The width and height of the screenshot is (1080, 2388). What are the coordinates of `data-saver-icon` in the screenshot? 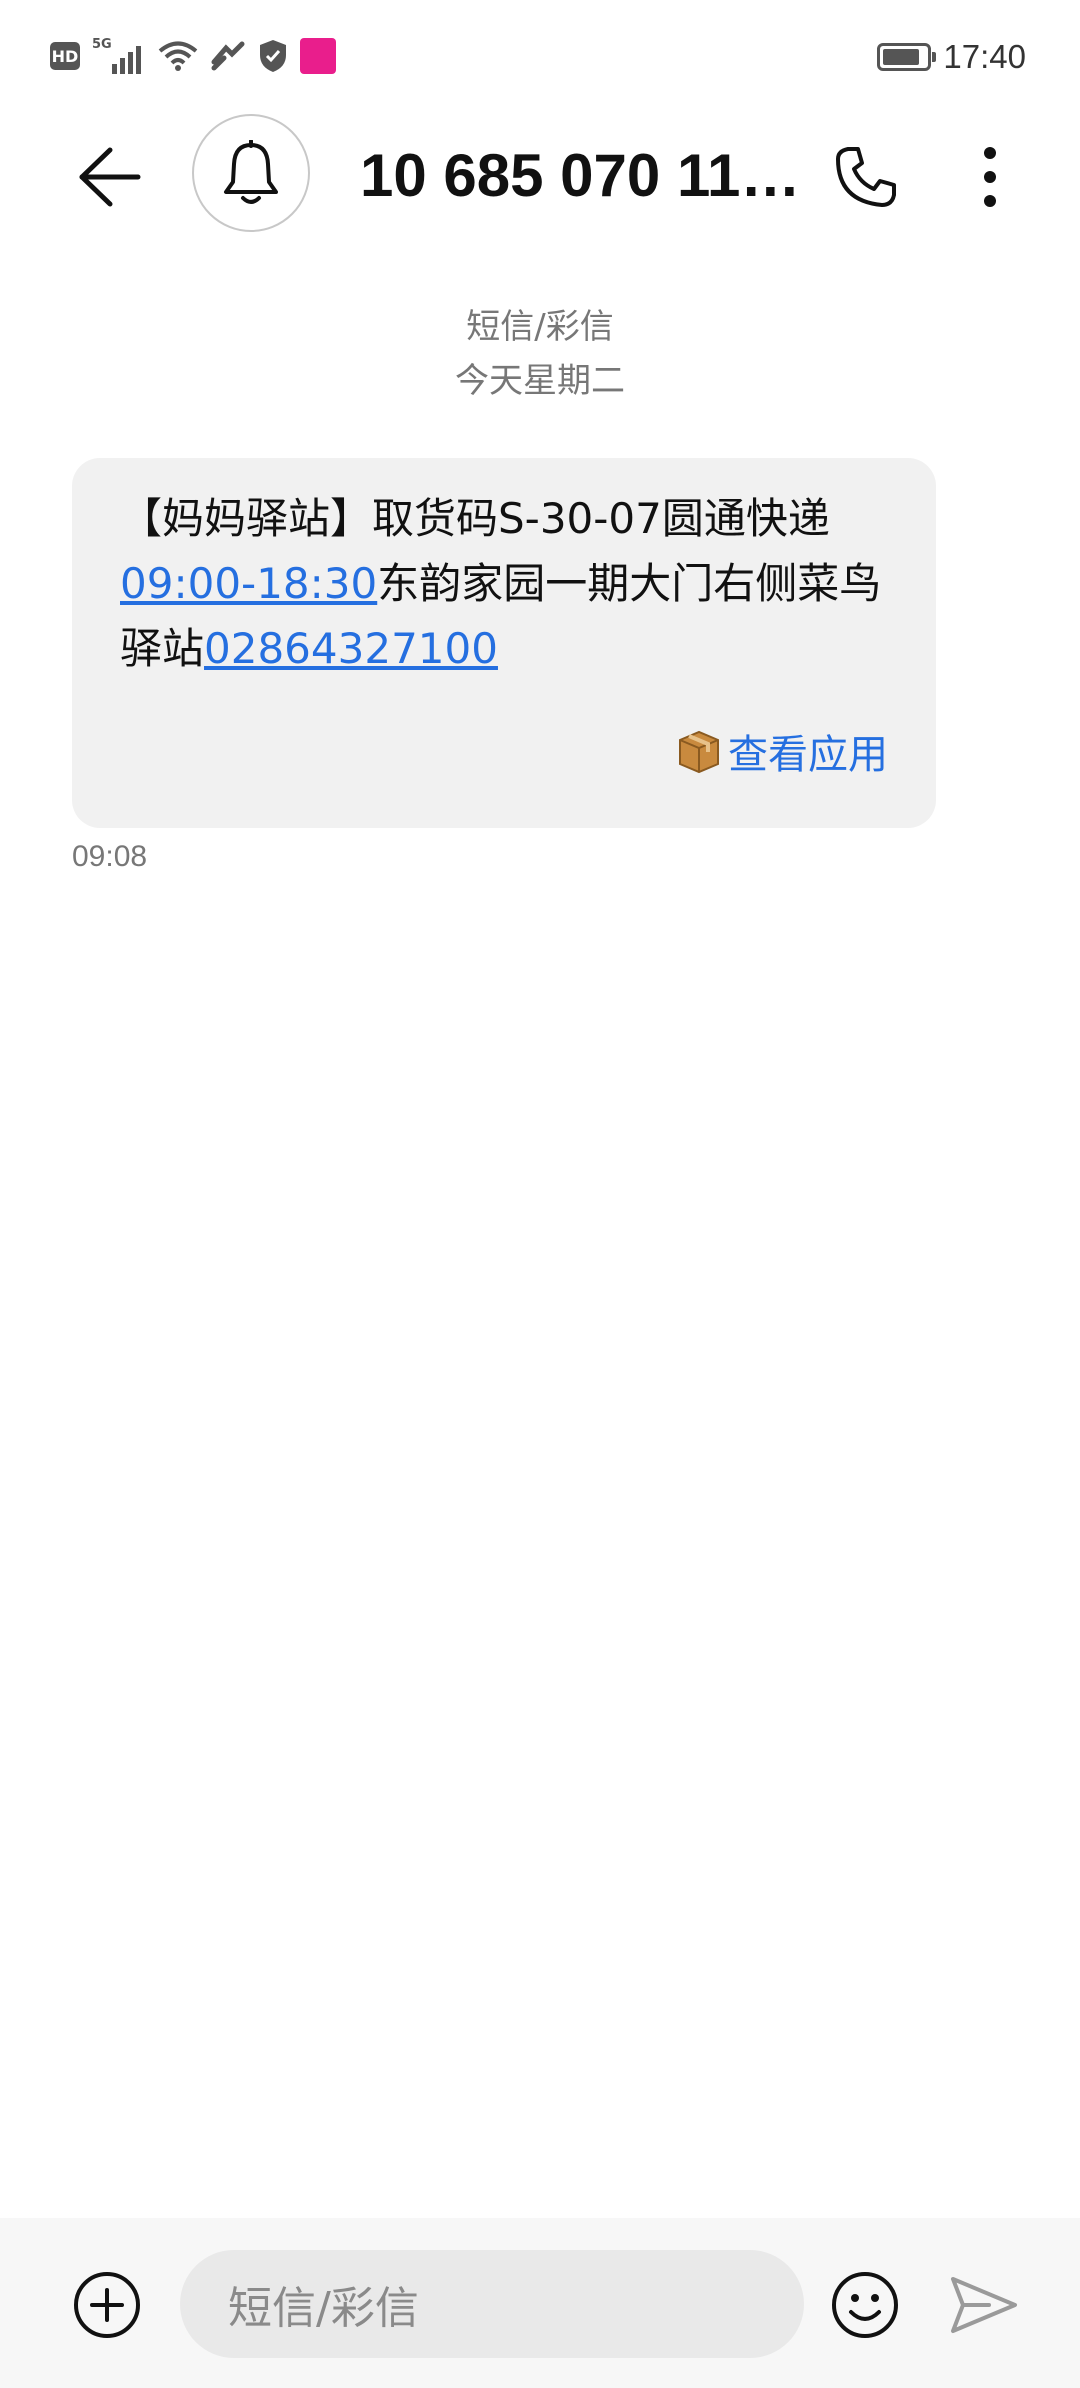 It's located at (228, 56).